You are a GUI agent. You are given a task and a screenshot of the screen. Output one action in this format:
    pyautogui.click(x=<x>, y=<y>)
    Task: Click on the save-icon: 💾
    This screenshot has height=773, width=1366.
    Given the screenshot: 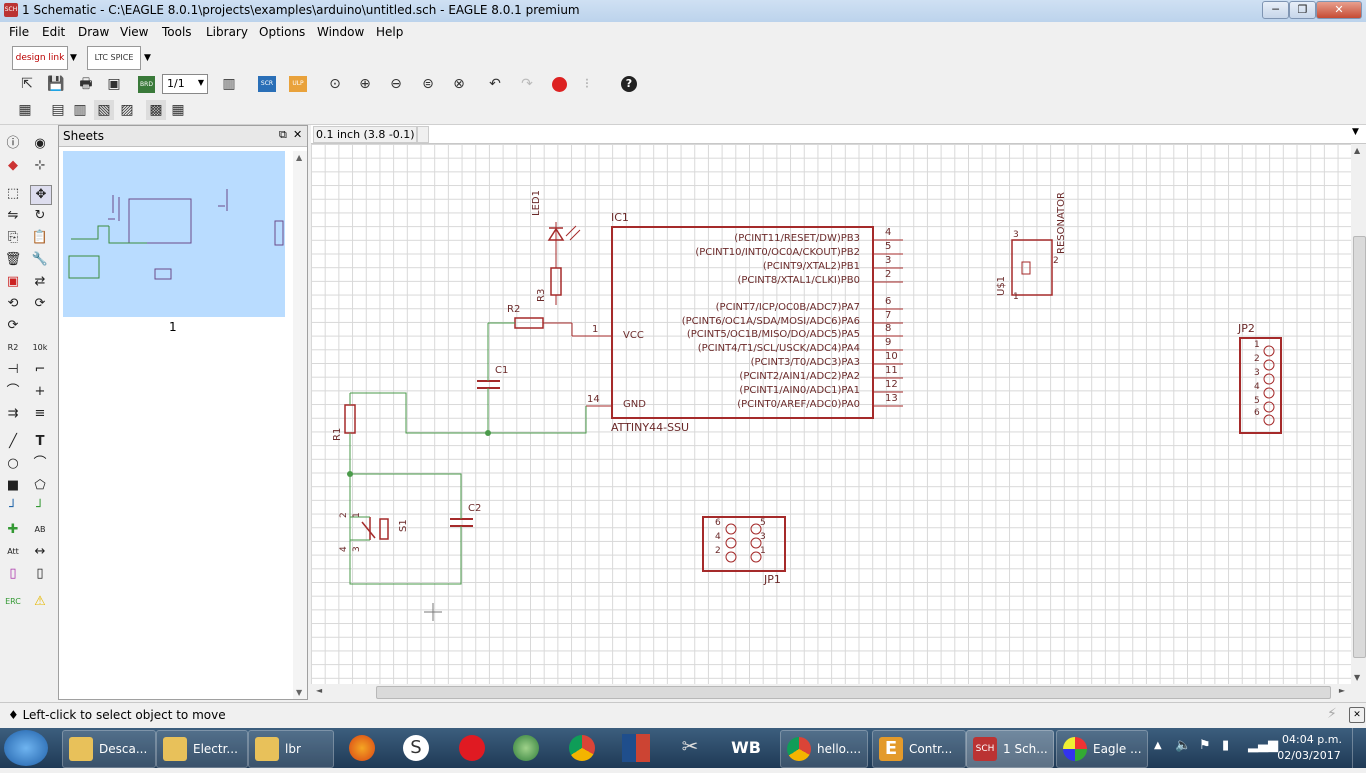 What is the action you would take?
    pyautogui.click(x=56, y=84)
    